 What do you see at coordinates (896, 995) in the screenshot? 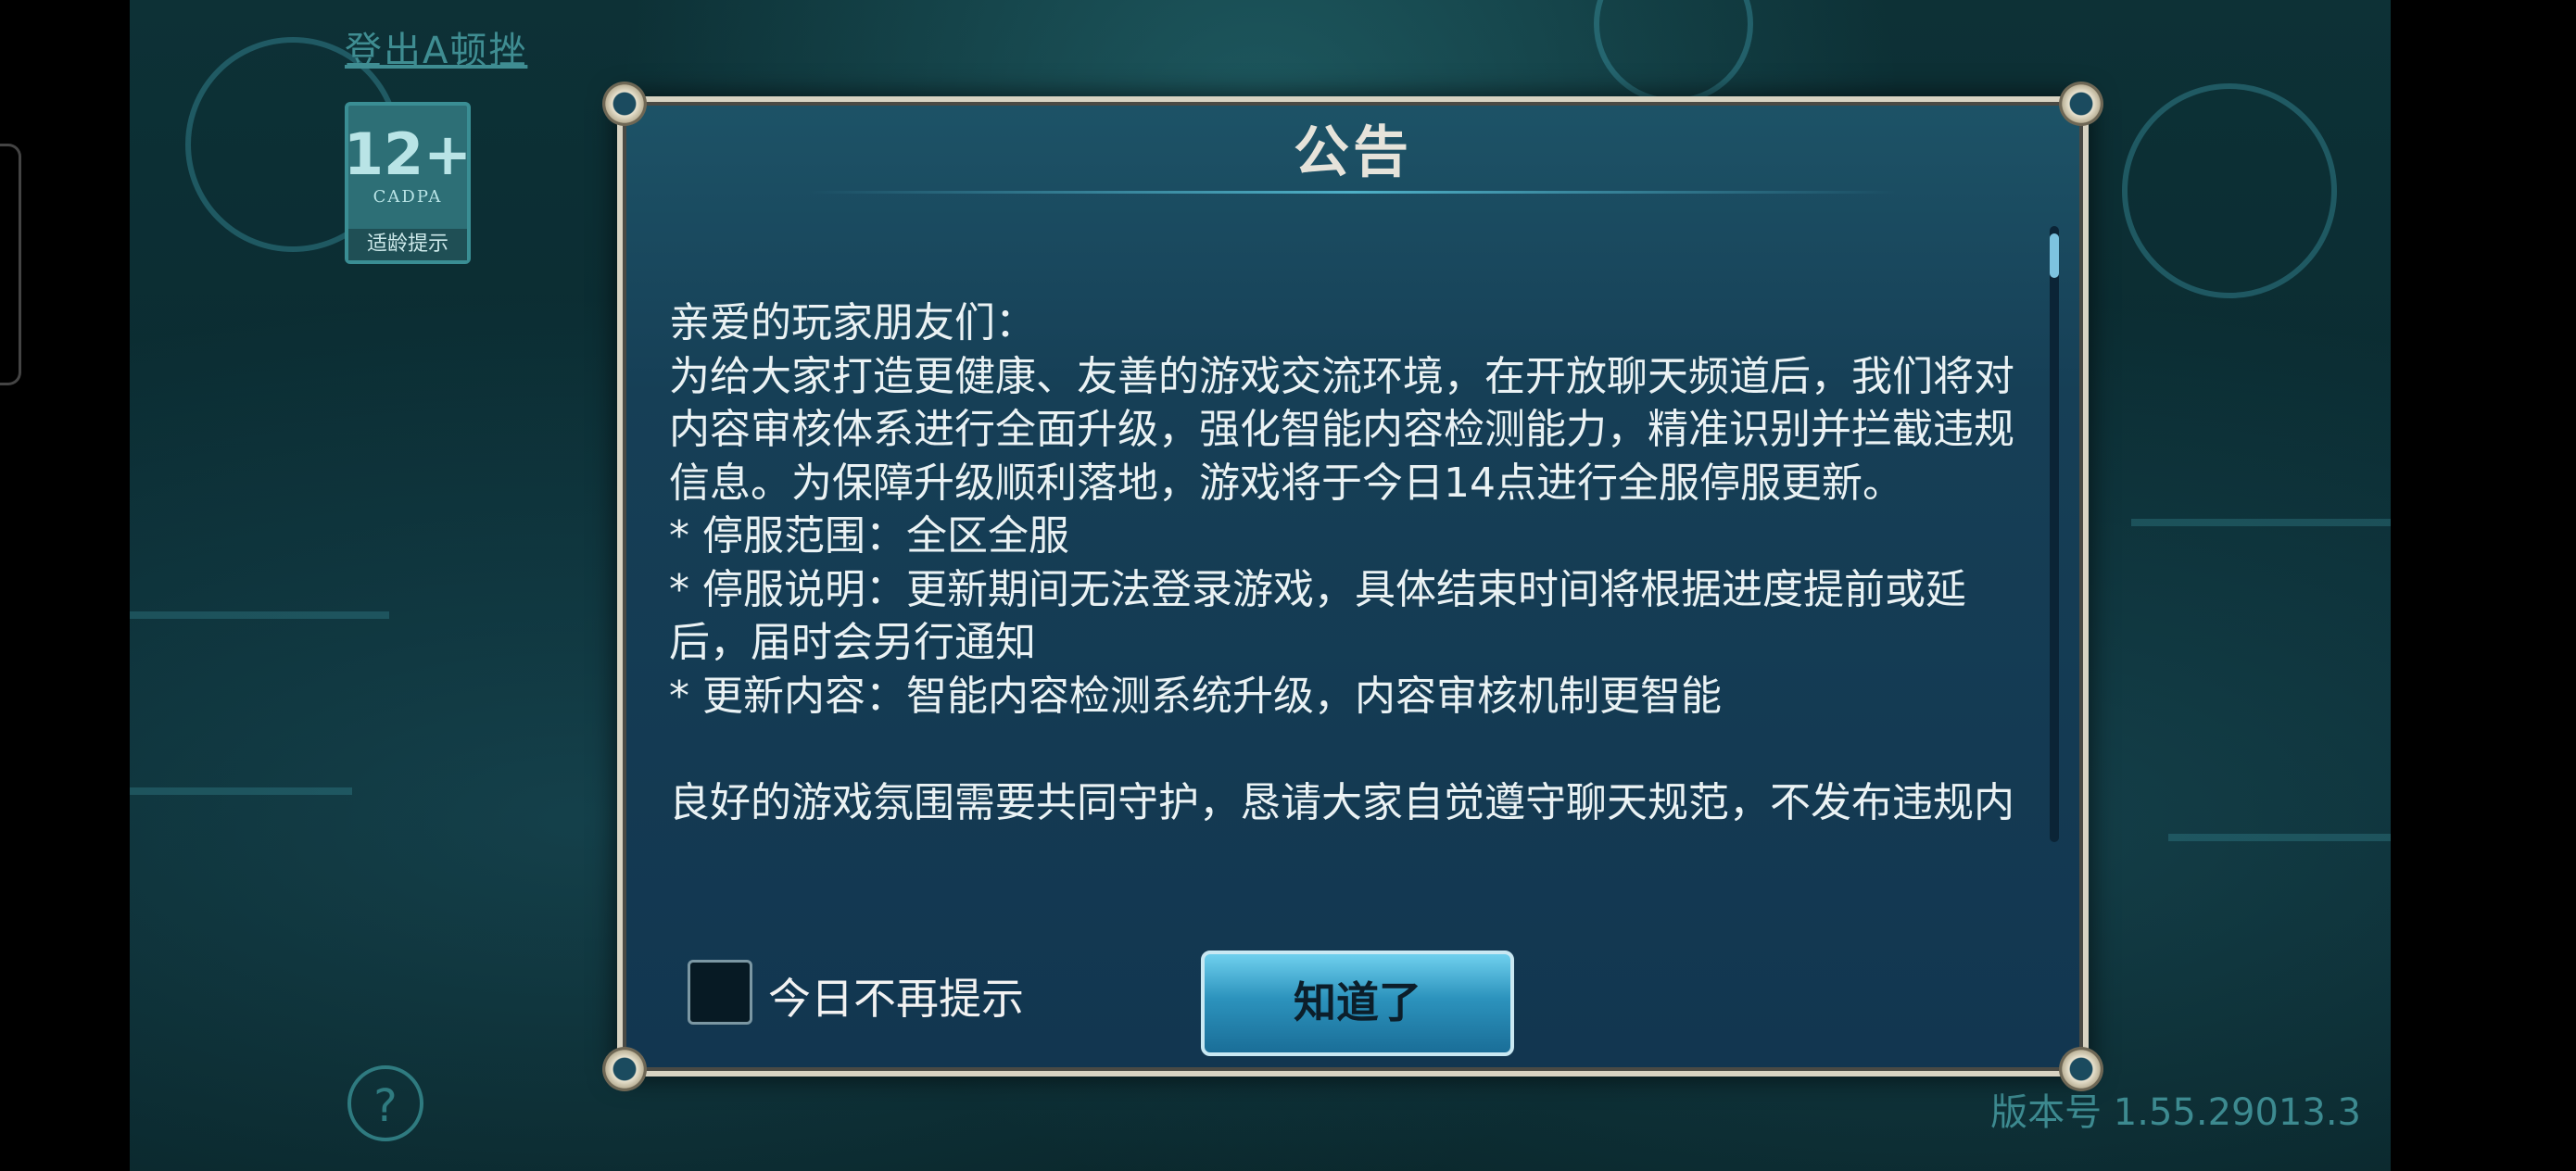
I see `dont-show-today-label: 今日不再提示` at bounding box center [896, 995].